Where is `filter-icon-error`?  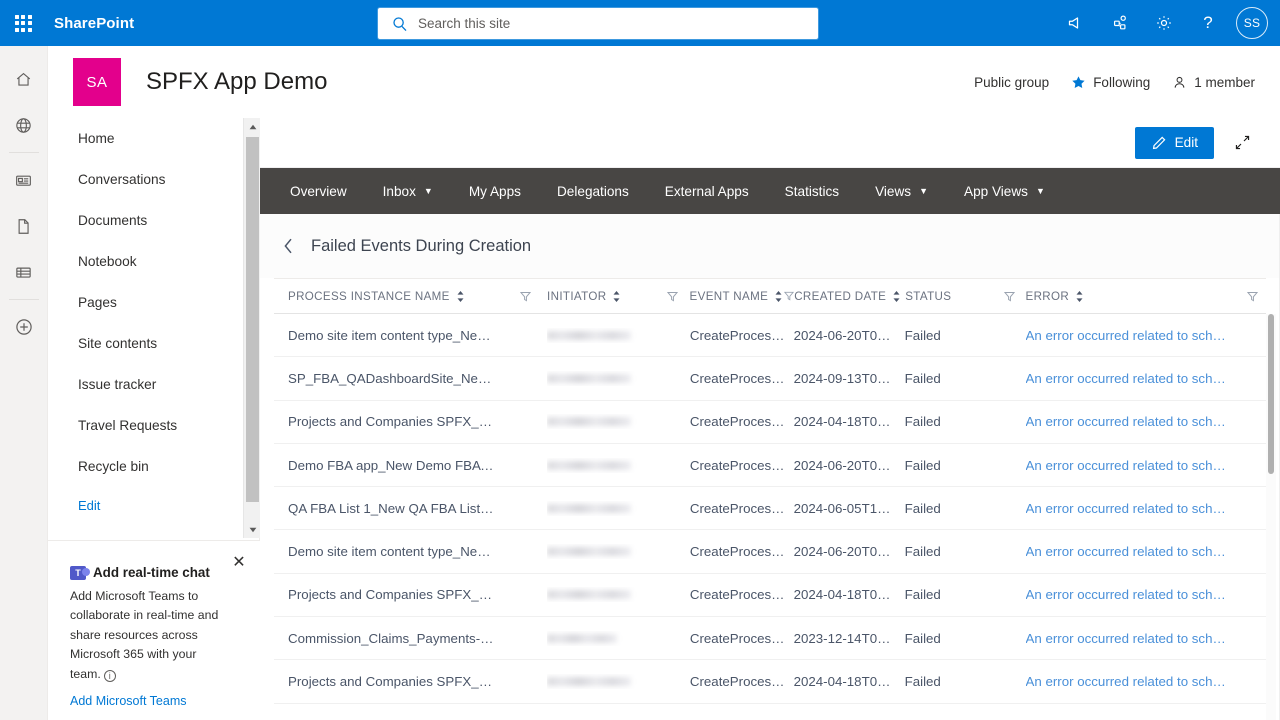 filter-icon-error is located at coordinates (1252, 296).